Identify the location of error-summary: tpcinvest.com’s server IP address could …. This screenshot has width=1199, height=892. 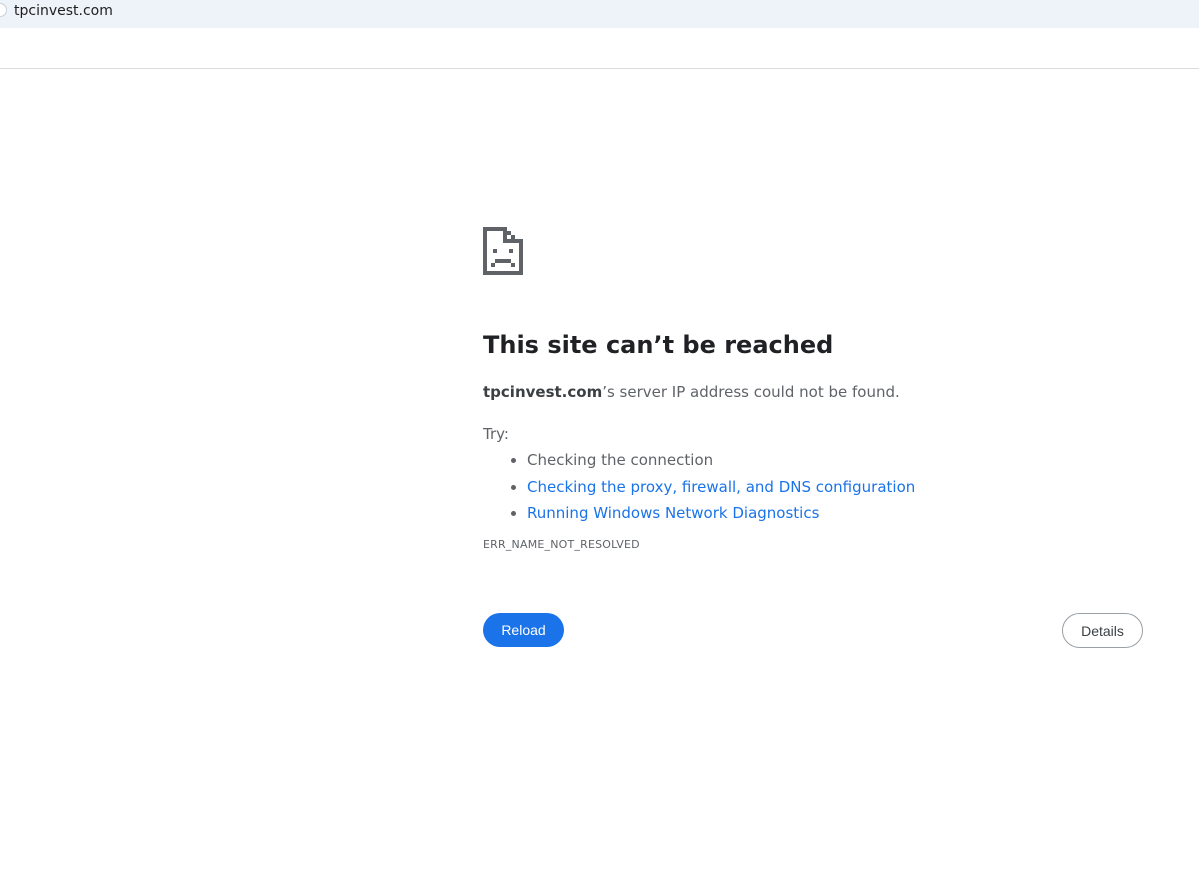
(813, 392).